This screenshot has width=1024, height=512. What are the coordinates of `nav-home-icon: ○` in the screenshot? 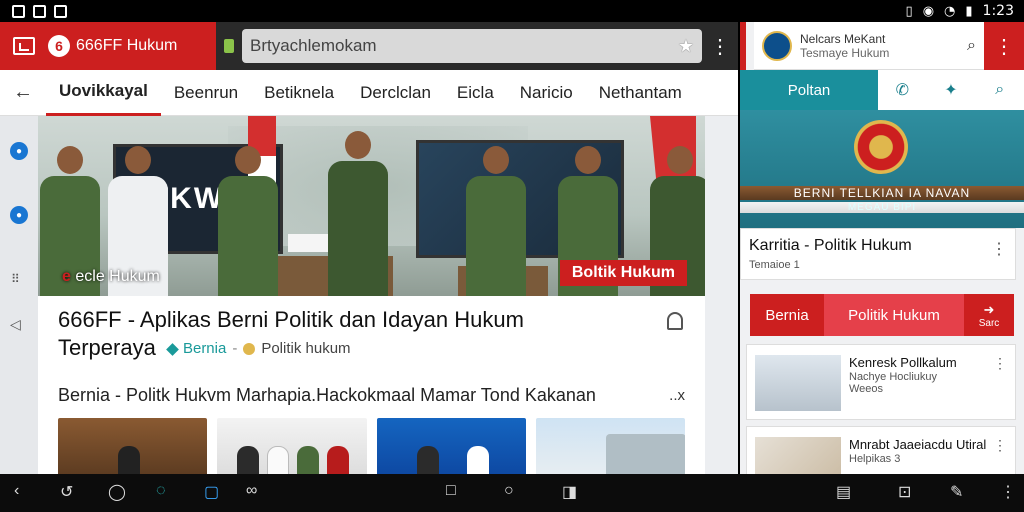 It's located at (509, 491).